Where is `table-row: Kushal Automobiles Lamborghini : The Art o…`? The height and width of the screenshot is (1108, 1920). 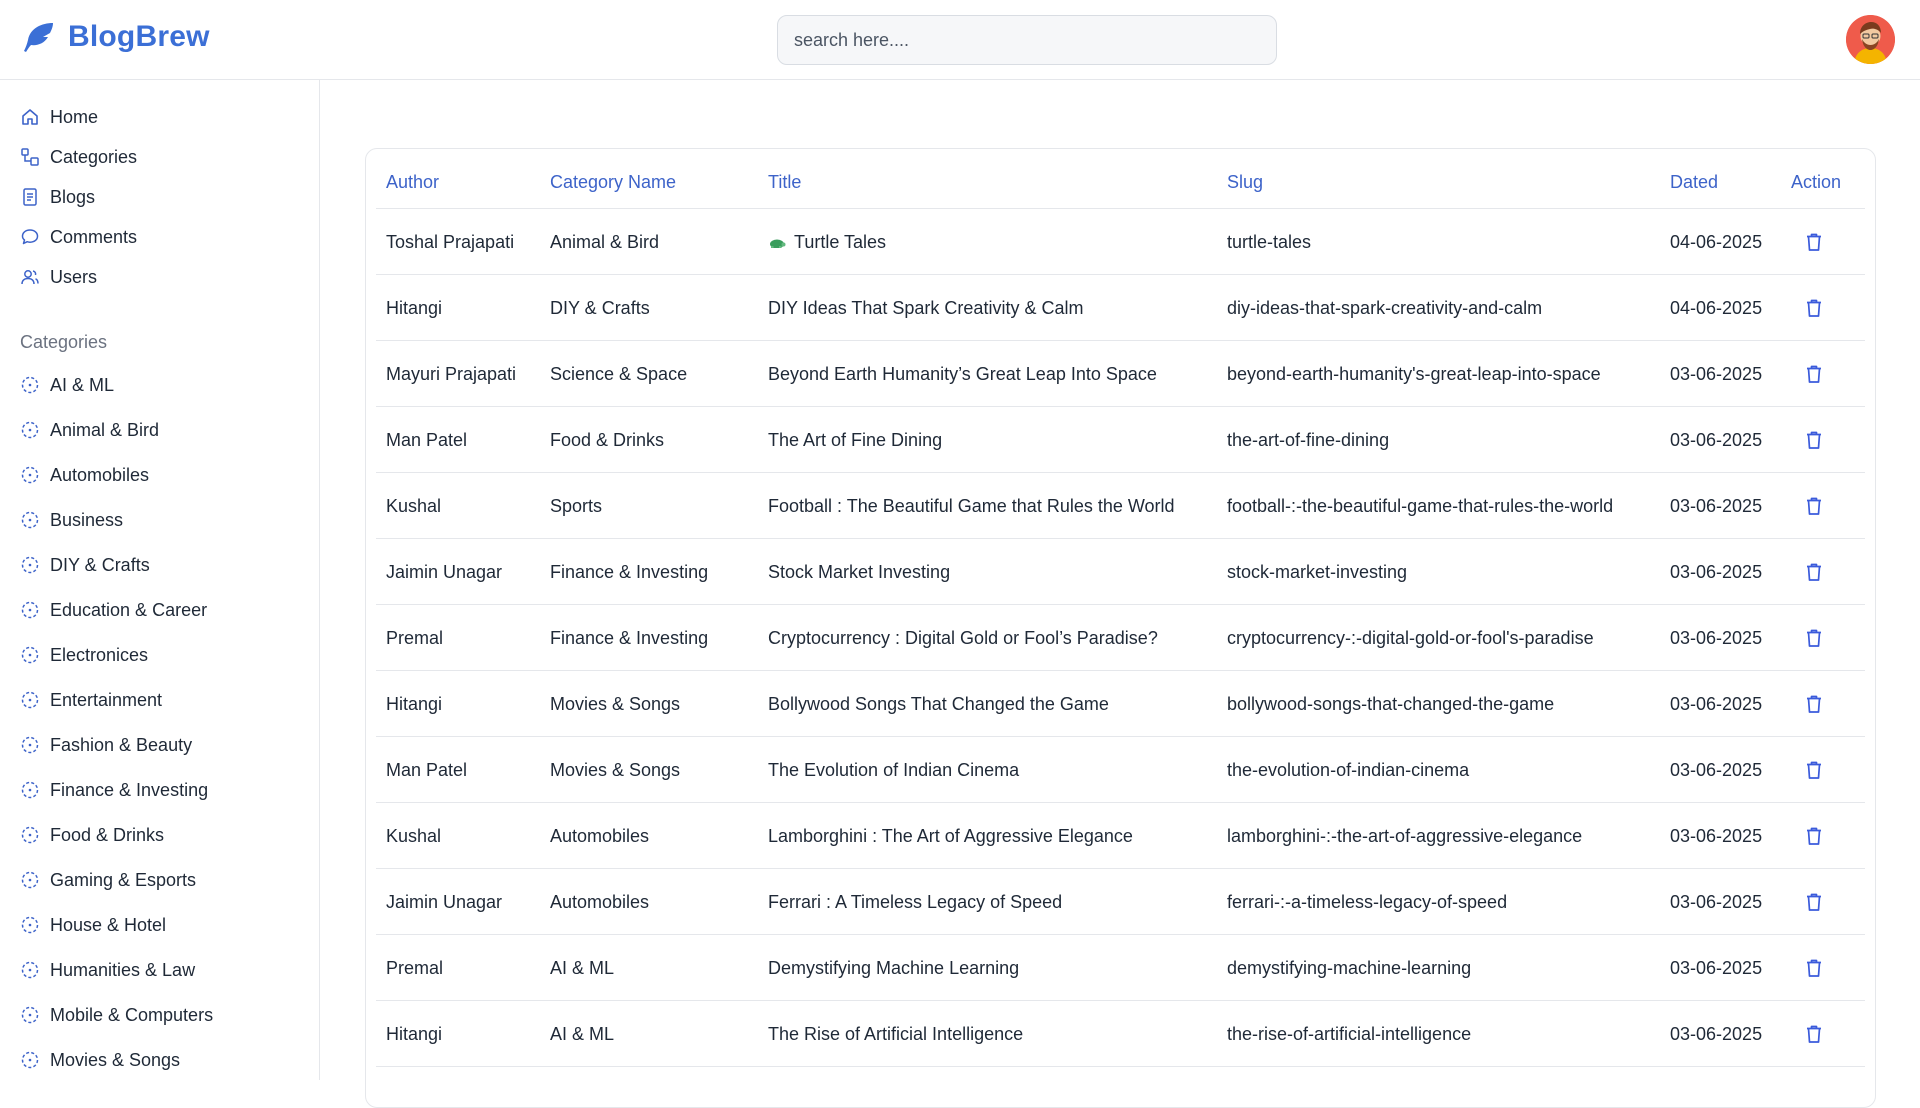 table-row: Kushal Automobiles Lamborghini : The Art o… is located at coordinates (1120, 836).